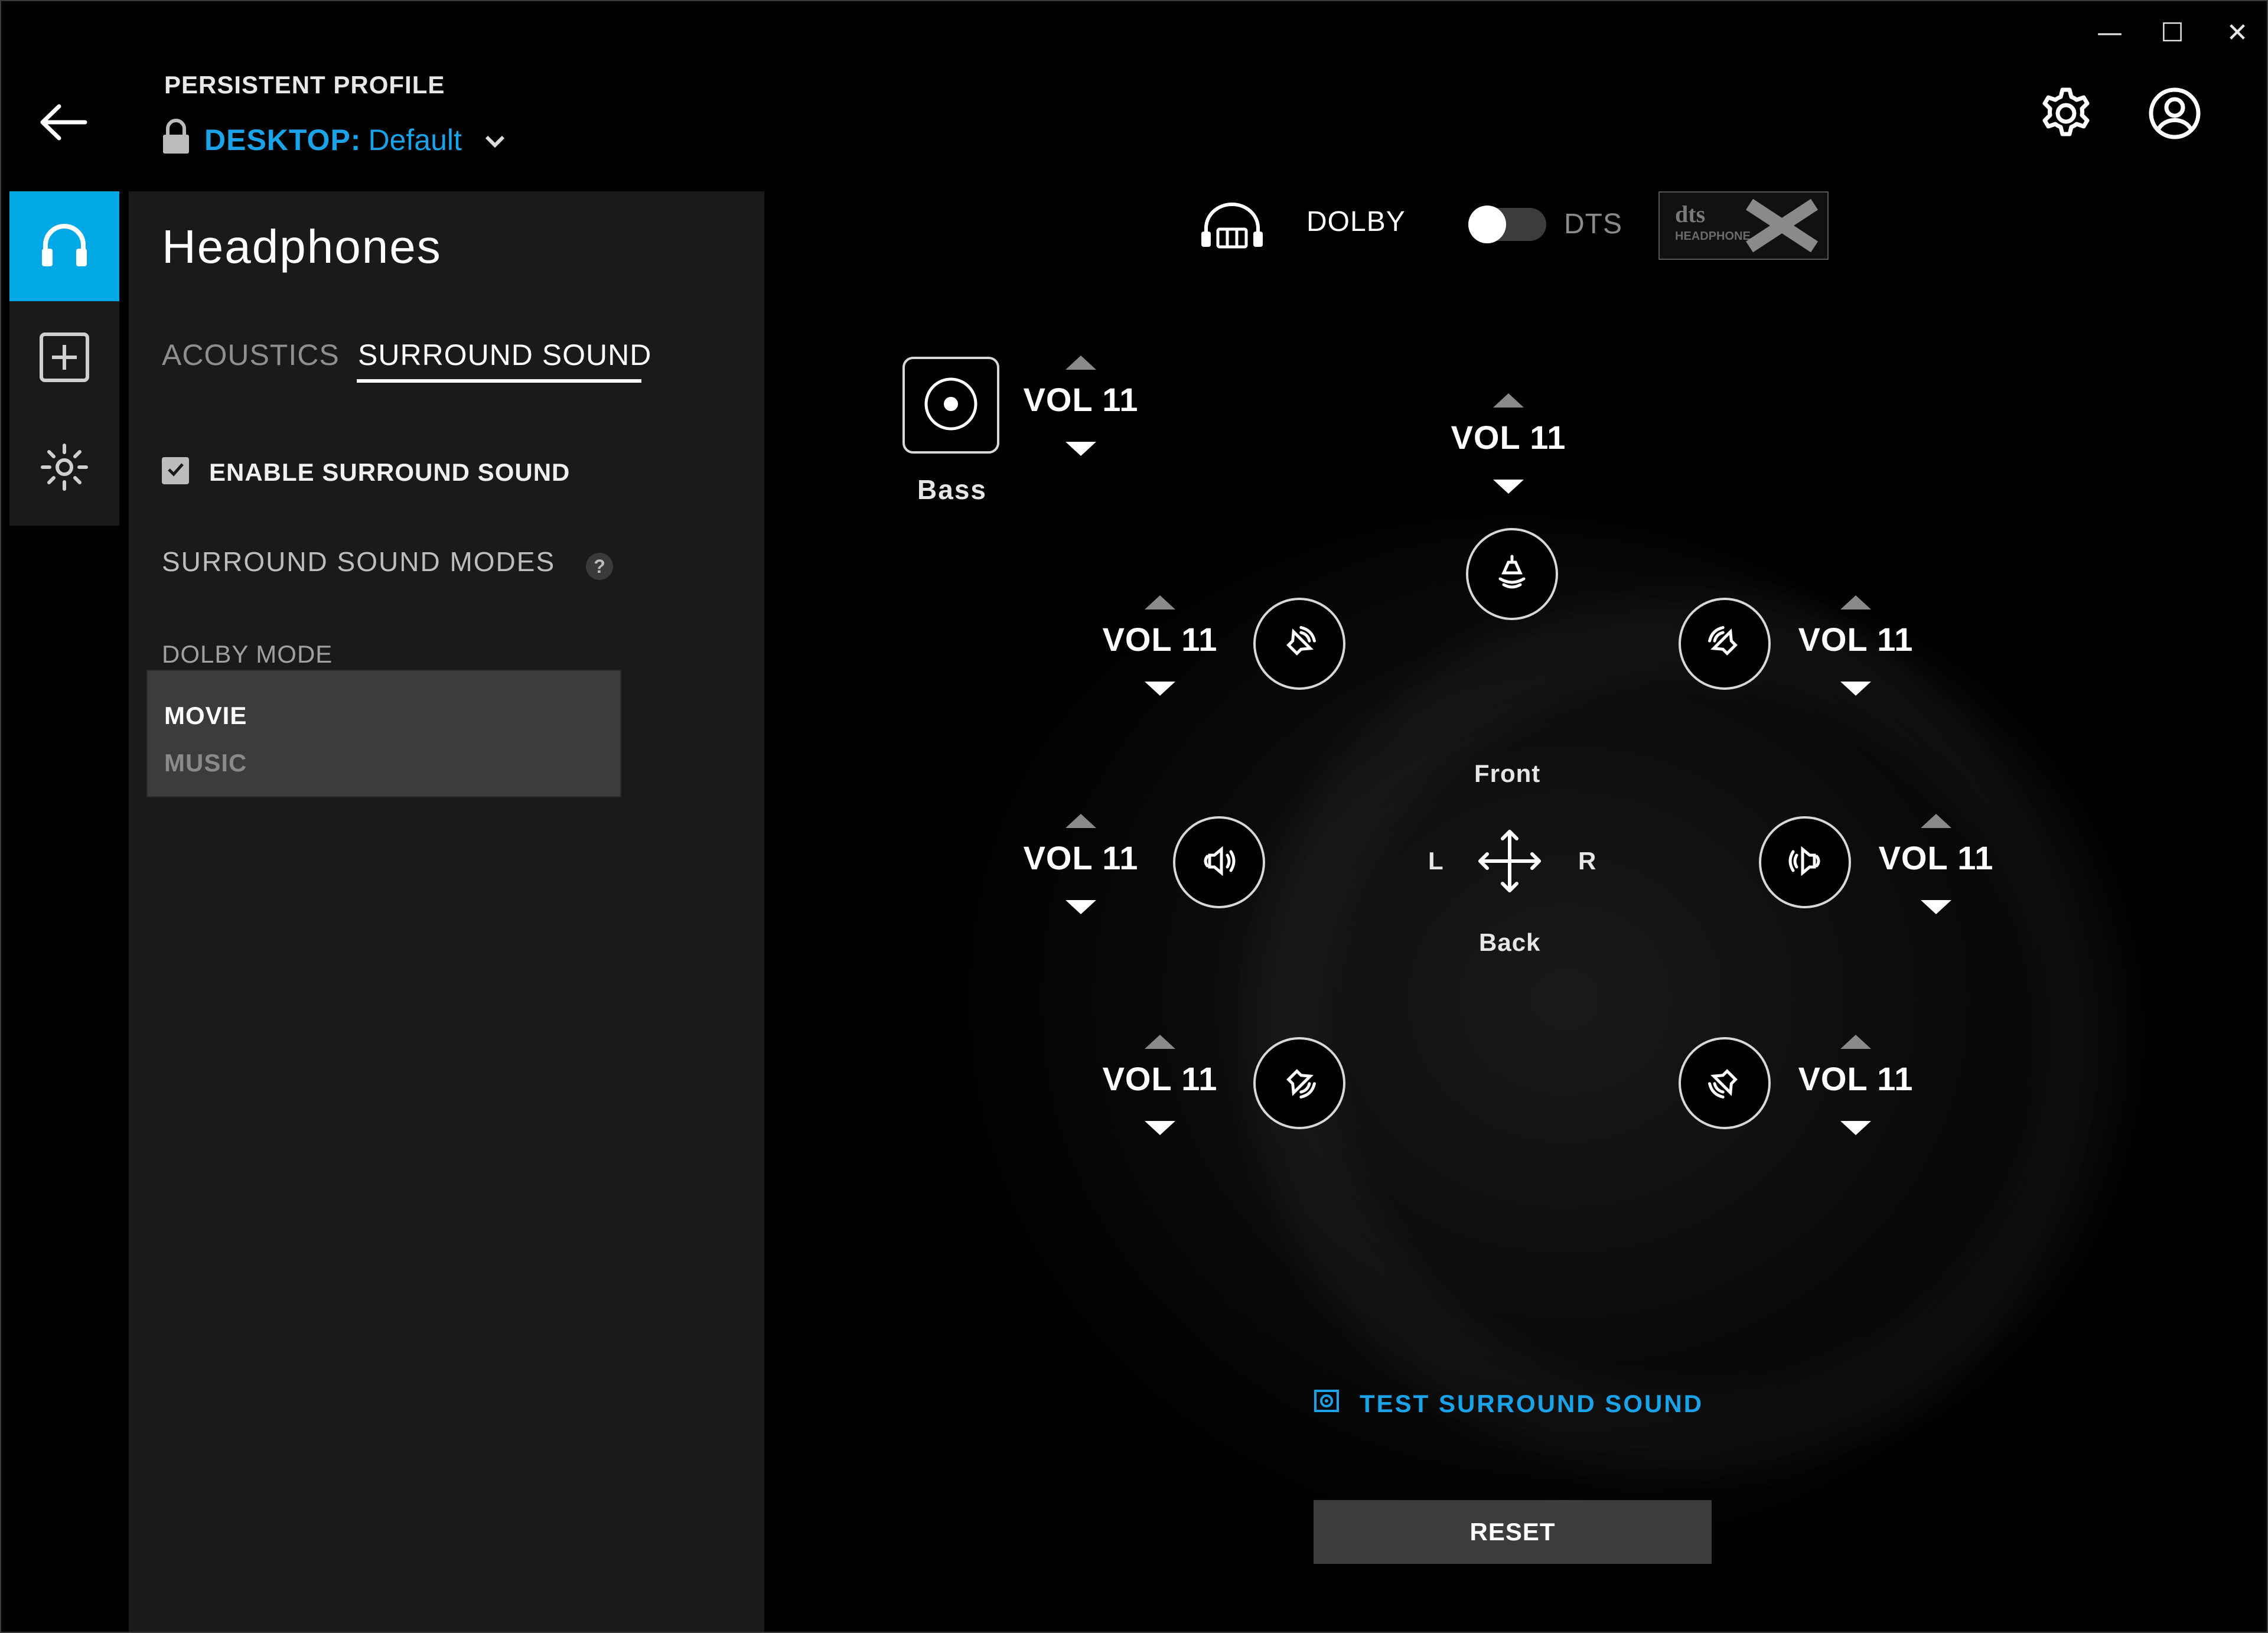 Image resolution: width=2268 pixels, height=1633 pixels. I want to click on rail-add-button, so click(64, 358).